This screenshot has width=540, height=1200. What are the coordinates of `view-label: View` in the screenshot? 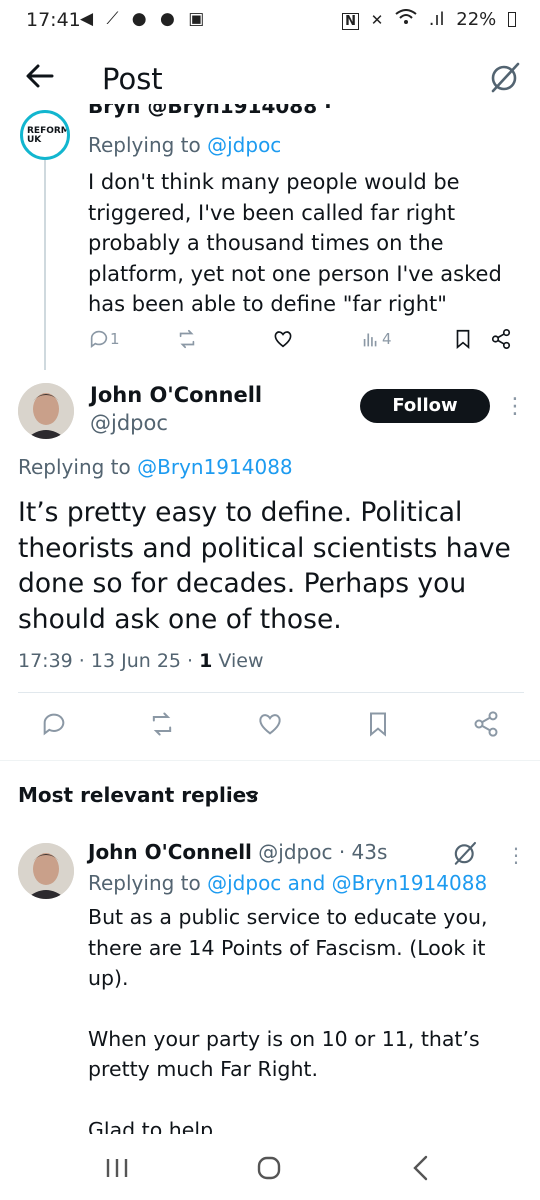 It's located at (238, 661).